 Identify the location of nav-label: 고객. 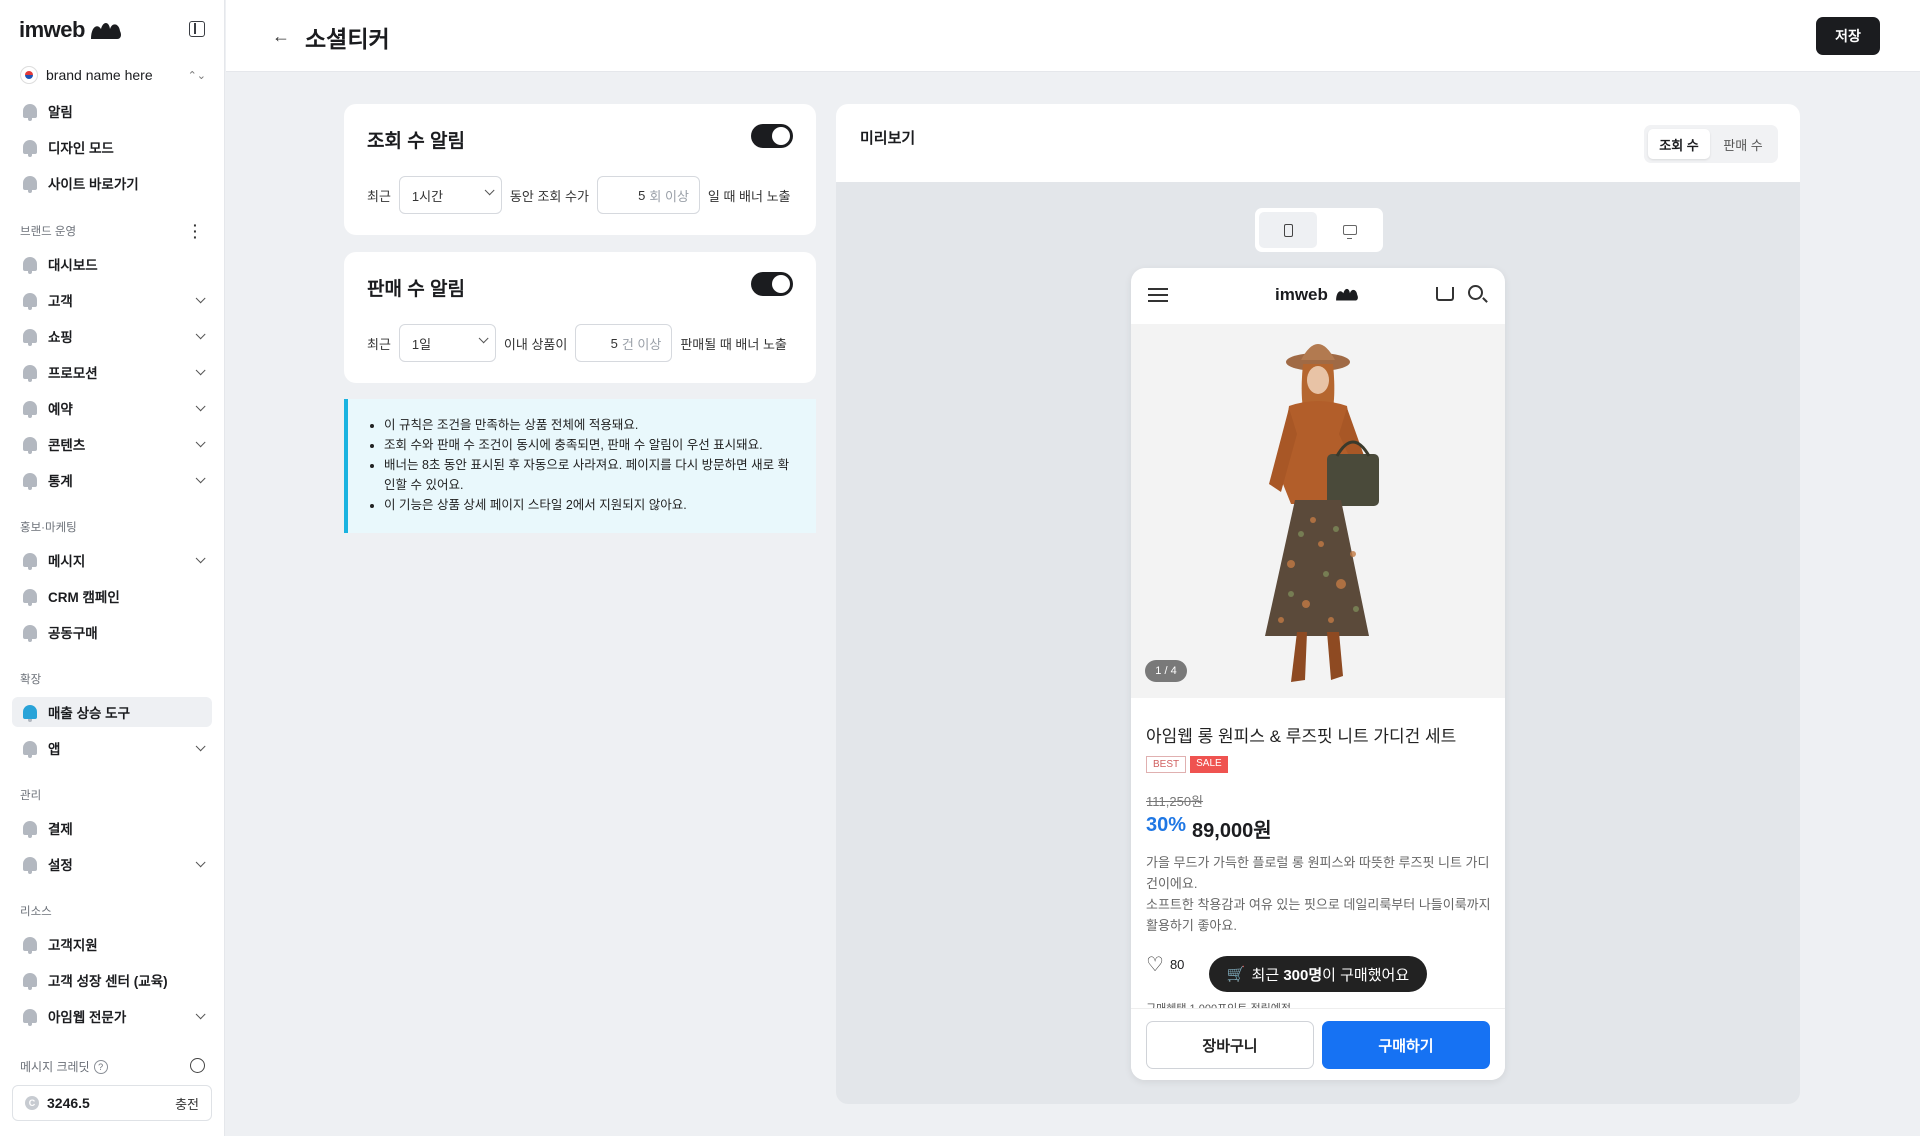
(60, 301).